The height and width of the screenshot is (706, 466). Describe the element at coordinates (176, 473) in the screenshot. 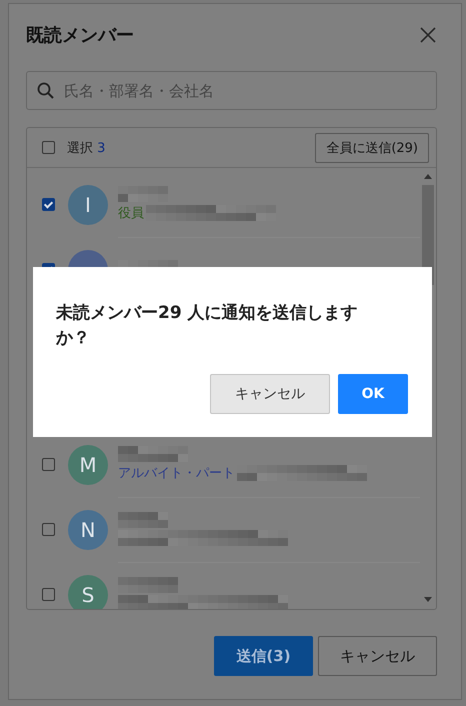

I see `role-label: アルバイト・パート` at that location.